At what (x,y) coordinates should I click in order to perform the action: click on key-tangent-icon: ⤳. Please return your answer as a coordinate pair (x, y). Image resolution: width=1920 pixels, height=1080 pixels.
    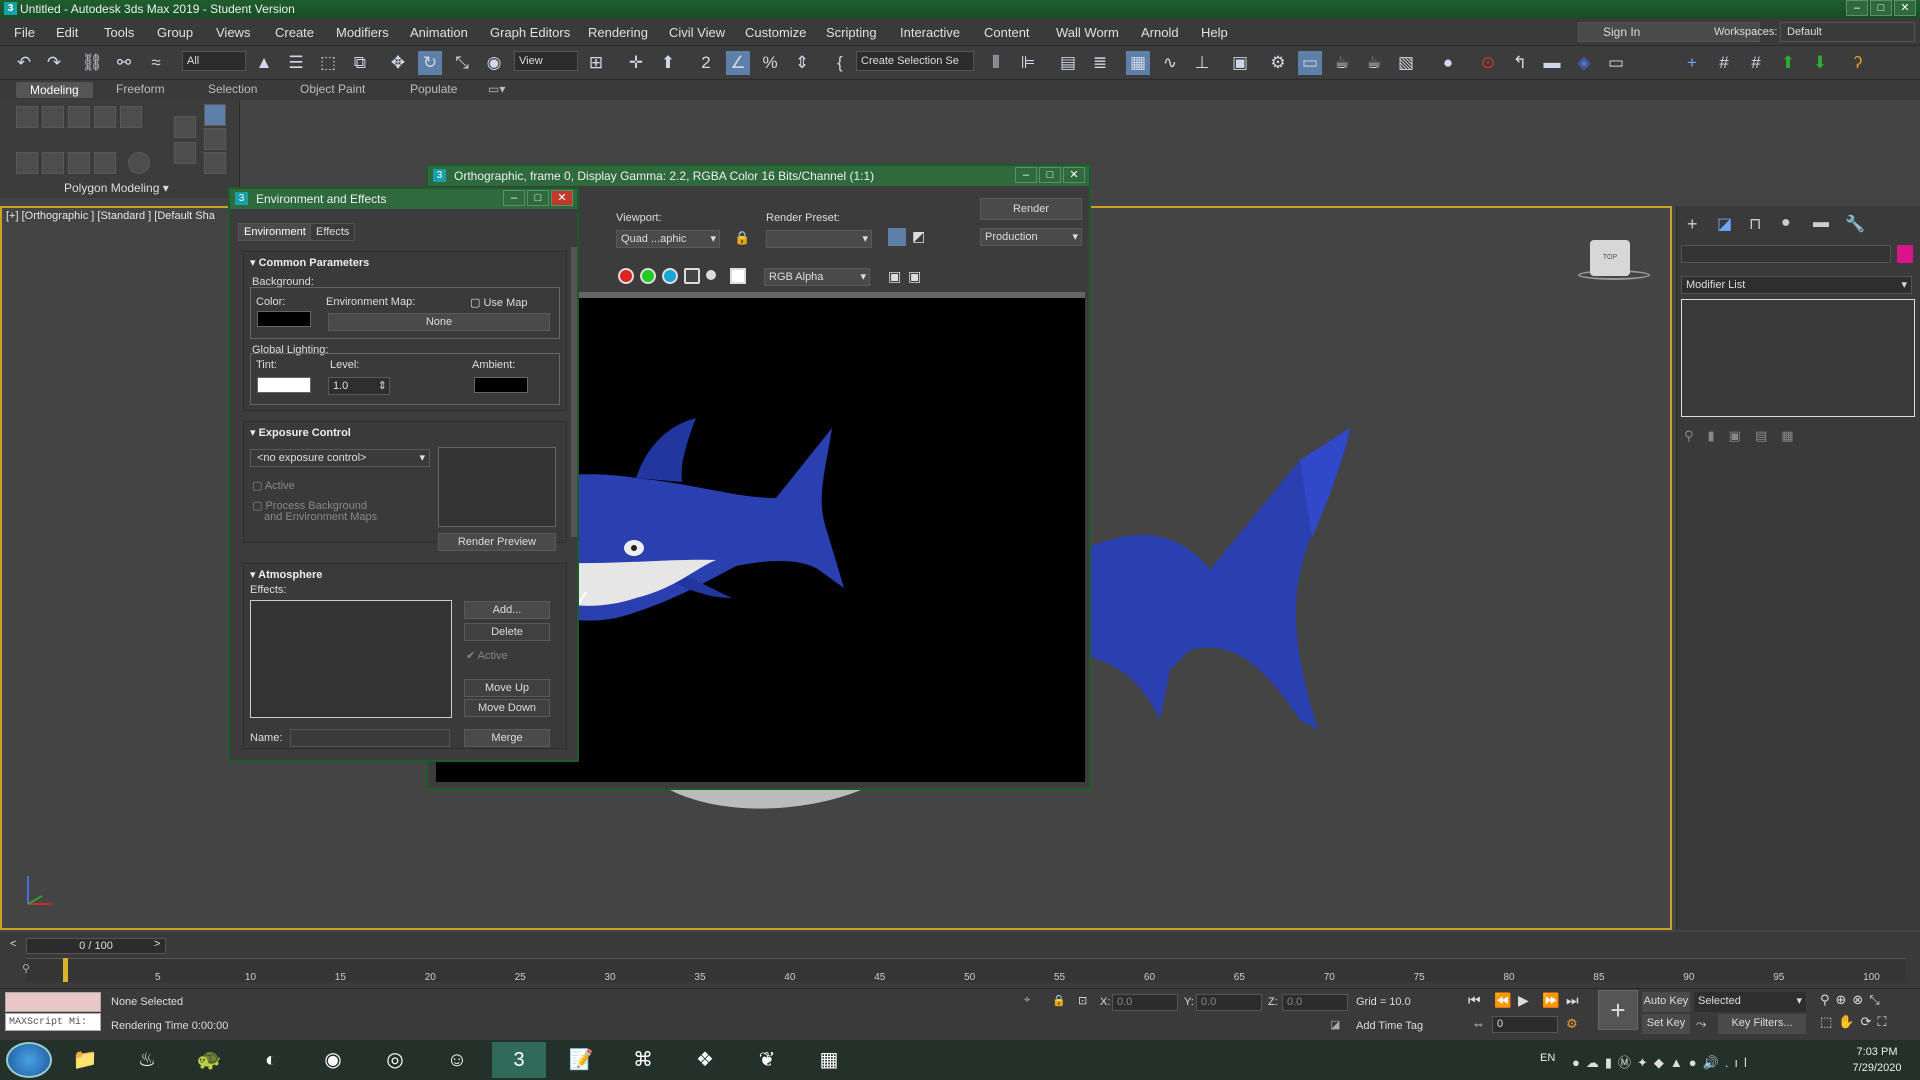
    Looking at the image, I should click on (1701, 1024).